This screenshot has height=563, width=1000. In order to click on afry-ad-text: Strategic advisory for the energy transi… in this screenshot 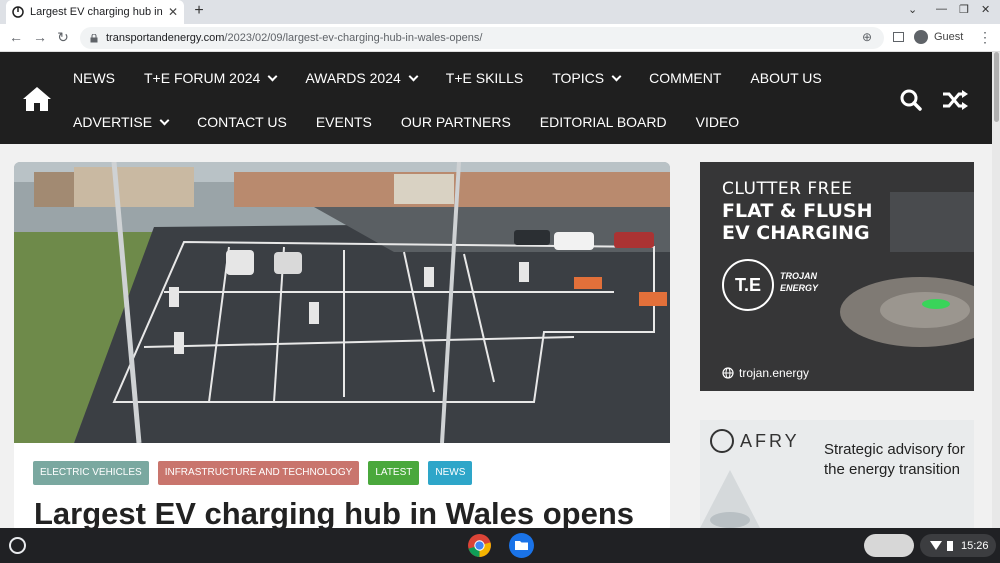, I will do `click(894, 459)`.